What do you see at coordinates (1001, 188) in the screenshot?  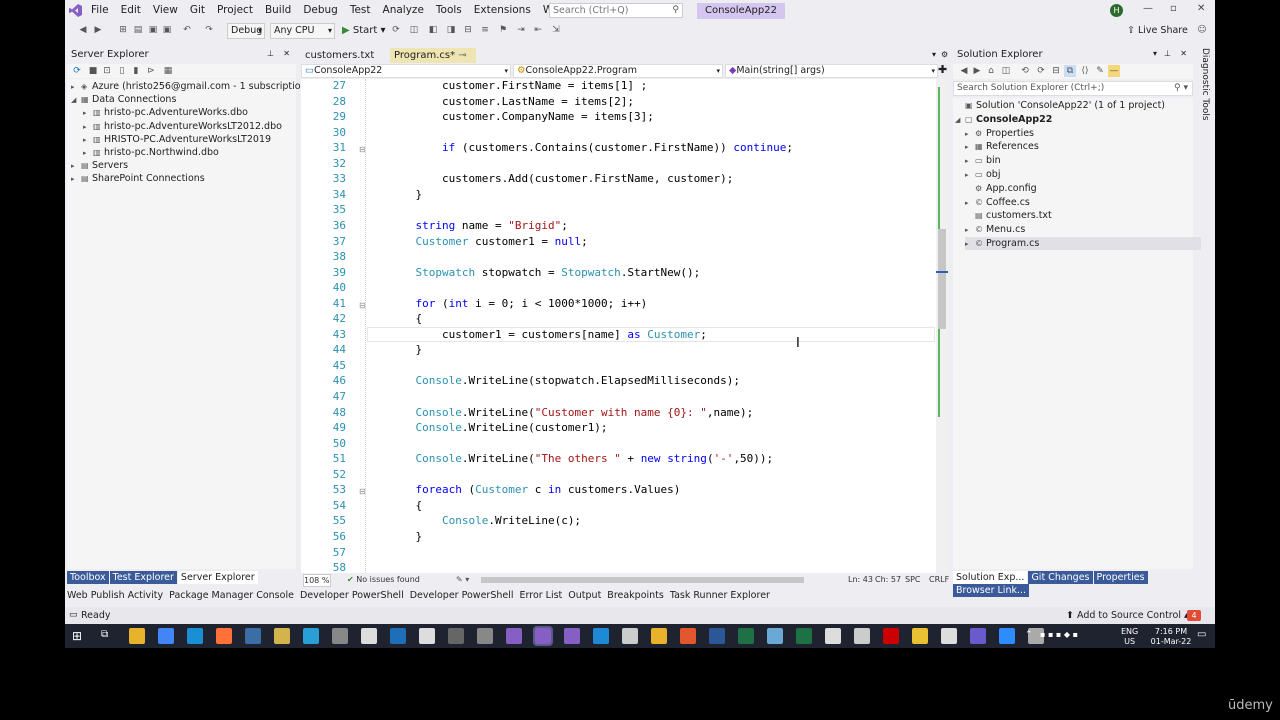 I see `tree-item: ⚙ App.config` at bounding box center [1001, 188].